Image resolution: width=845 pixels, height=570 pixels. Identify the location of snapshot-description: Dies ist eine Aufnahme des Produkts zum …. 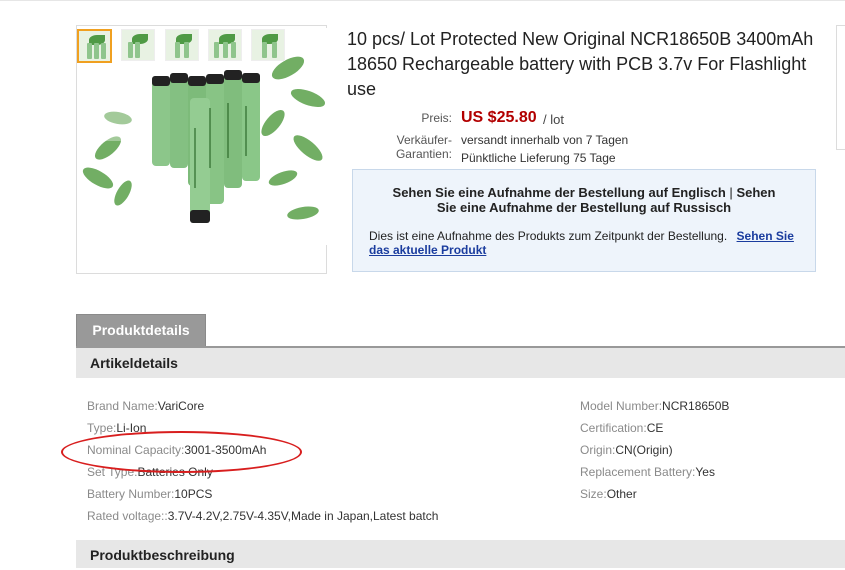
(548, 236).